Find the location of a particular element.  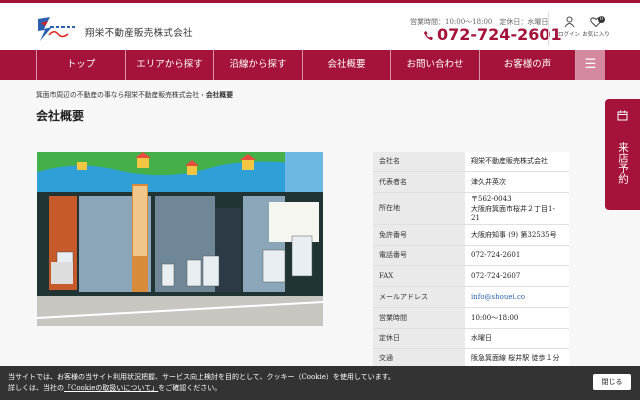

user-icon is located at coordinates (569, 22).